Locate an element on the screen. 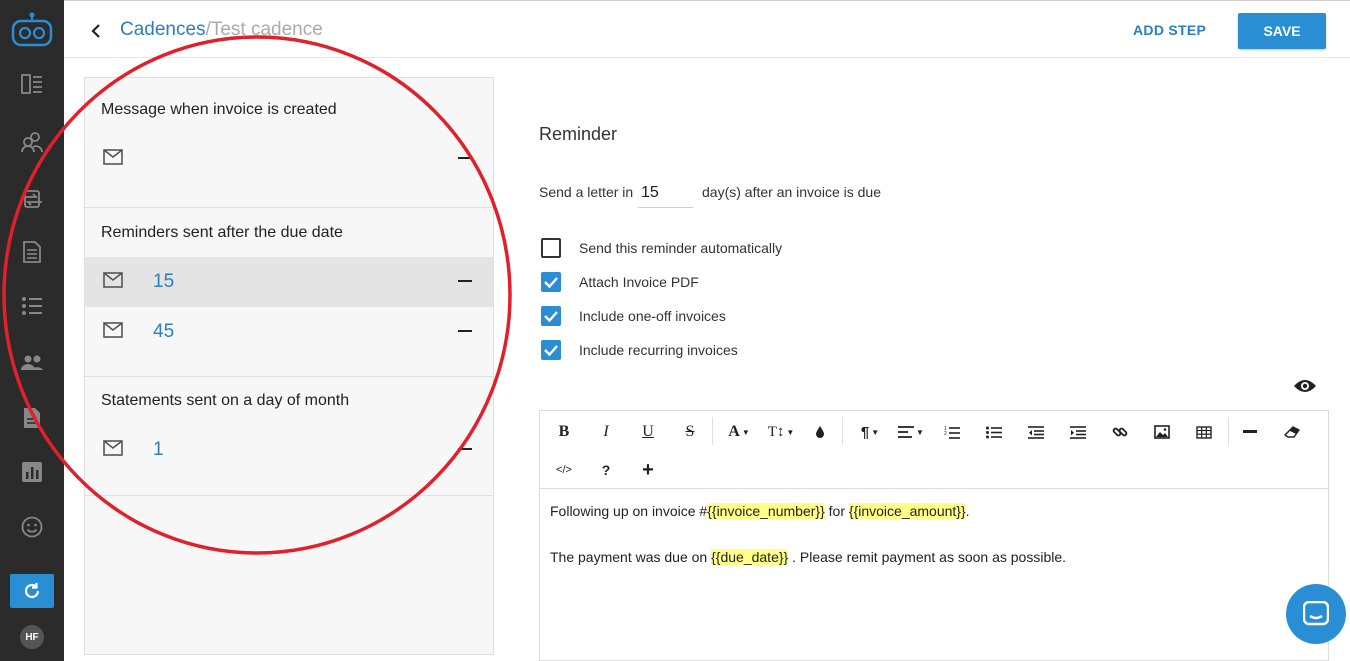 Image resolution: width=1350 pixels, height=661 pixels. transactions-icon is located at coordinates (32, 199).